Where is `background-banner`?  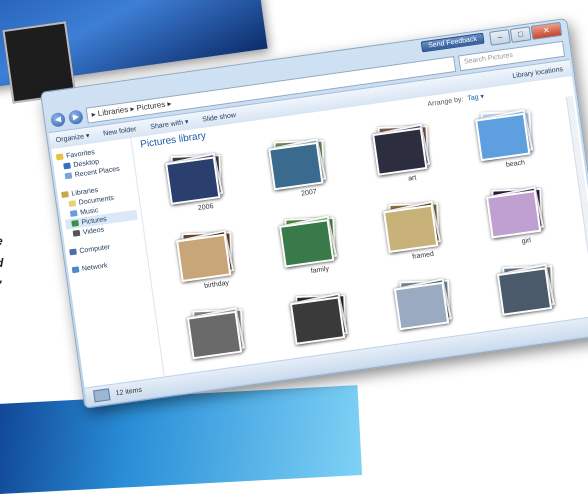
background-banner is located at coordinates (181, 440).